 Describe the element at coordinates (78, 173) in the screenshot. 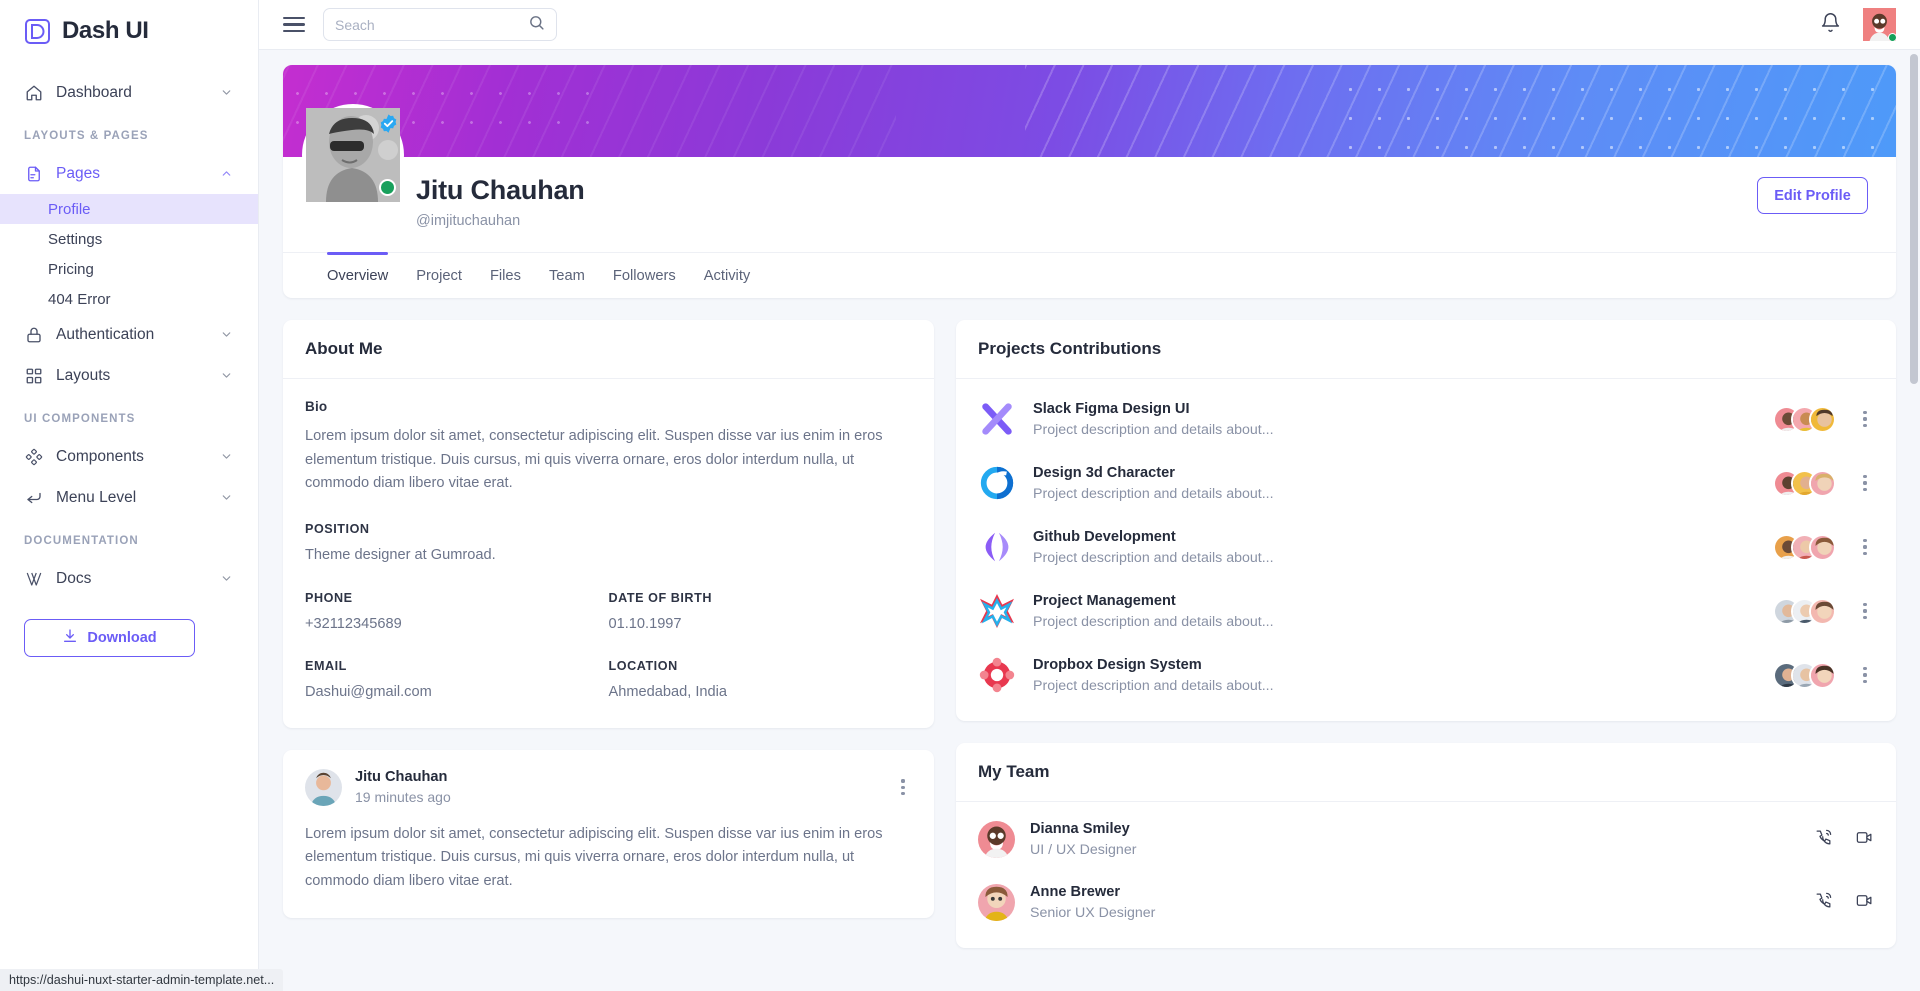

I see `sidebar-item-label: Pages` at that location.